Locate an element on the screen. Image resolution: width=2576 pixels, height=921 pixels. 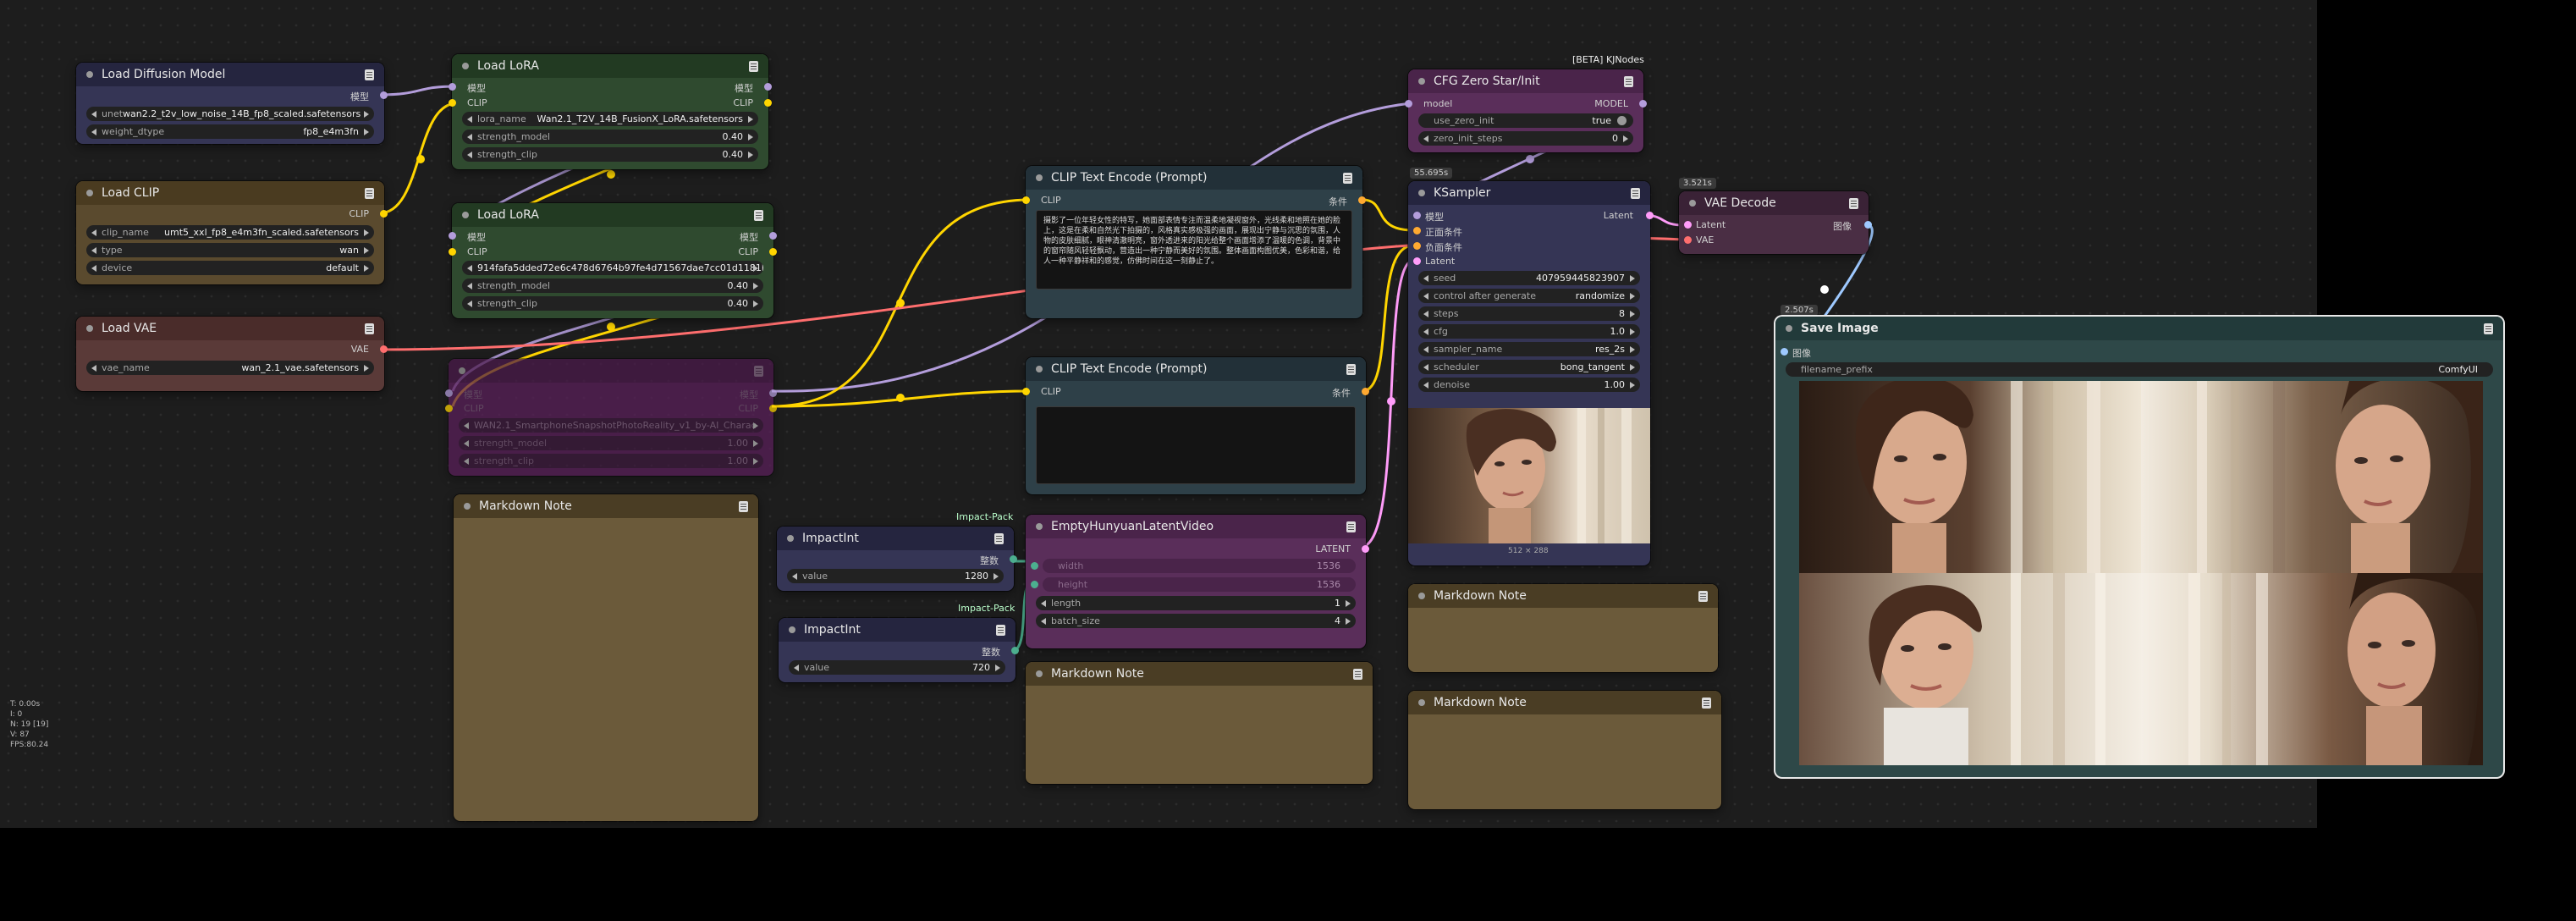
steps-widget: steps 8 is located at coordinates (1529, 313).